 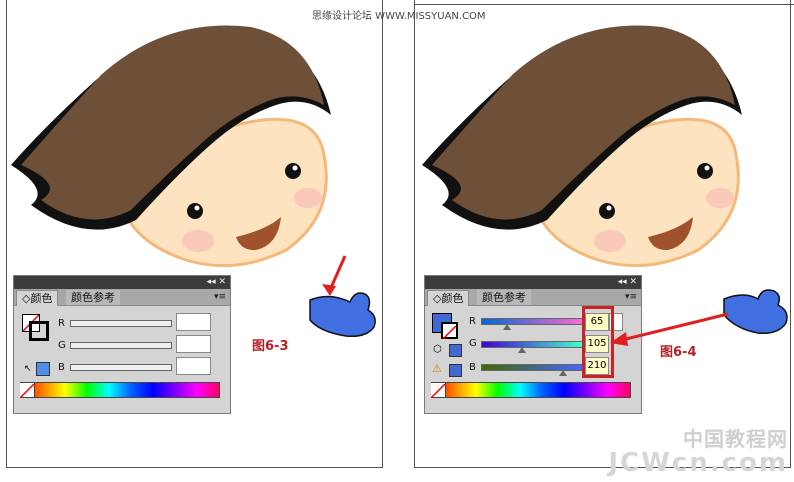 What do you see at coordinates (437, 368) in the screenshot?
I see `warning-icon: ⚠` at bounding box center [437, 368].